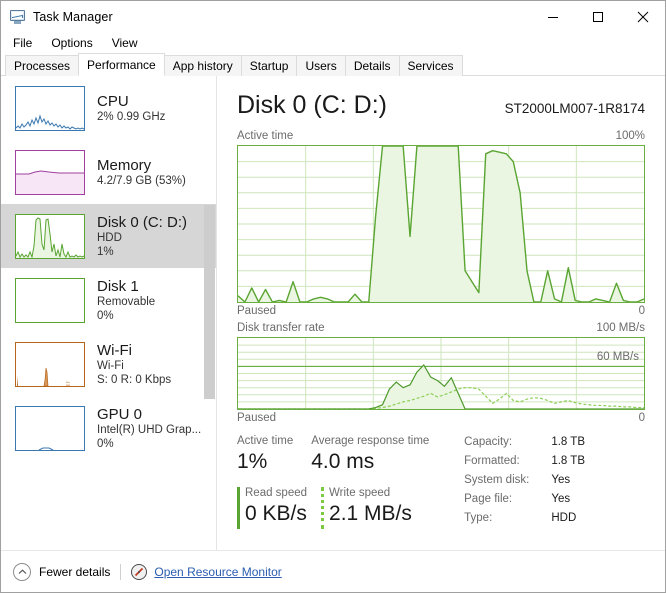  What do you see at coordinates (209, 302) in the screenshot?
I see `sidebar-scrollbar-thumb` at bounding box center [209, 302].